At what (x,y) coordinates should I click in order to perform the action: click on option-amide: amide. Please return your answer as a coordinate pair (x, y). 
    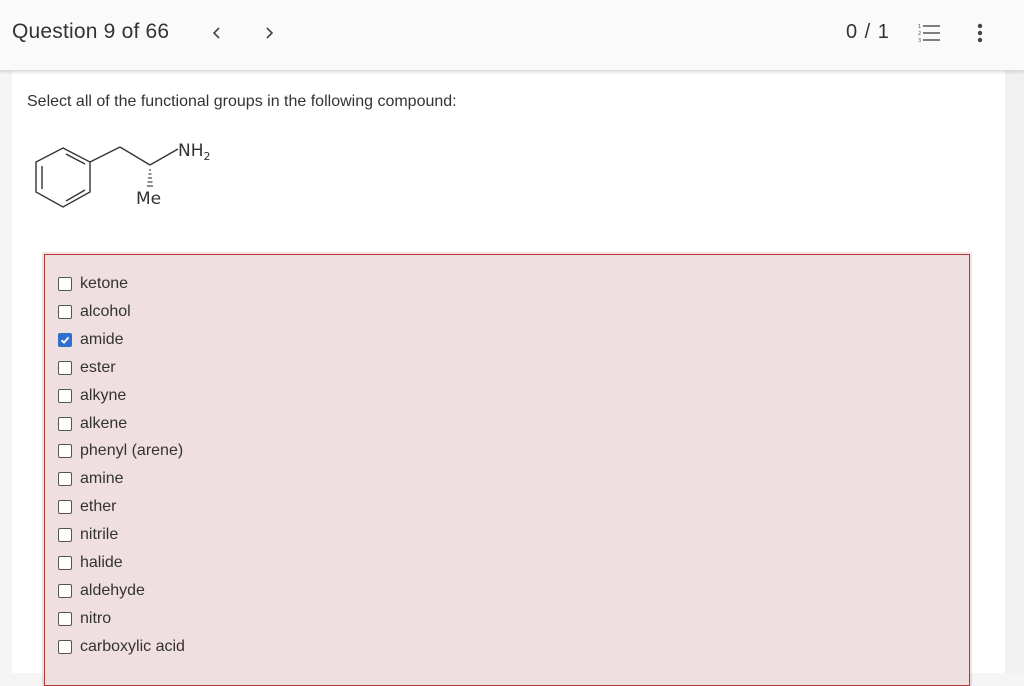
    Looking at the image, I should click on (91, 340).